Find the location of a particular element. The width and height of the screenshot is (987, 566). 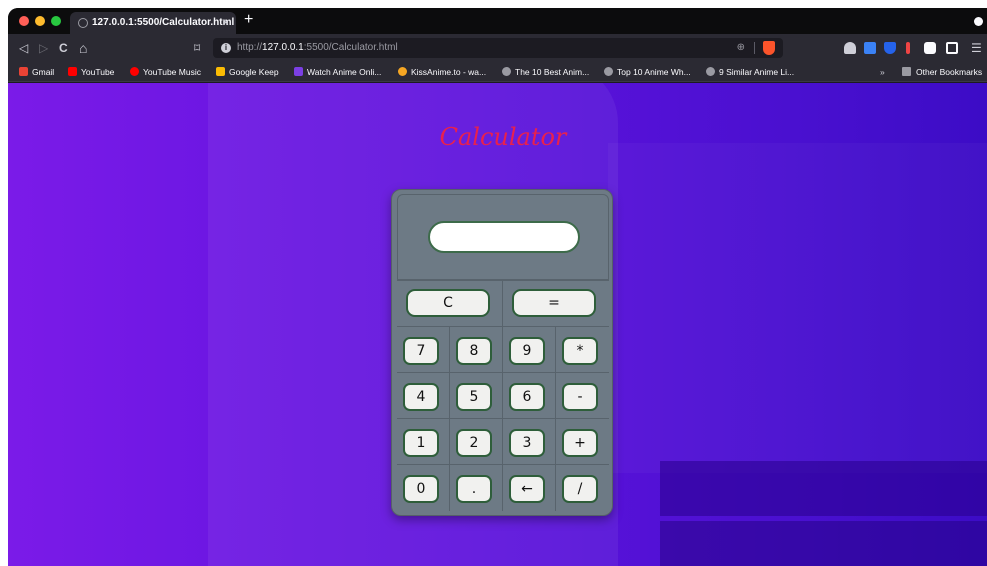

url-divider is located at coordinates (754, 48).